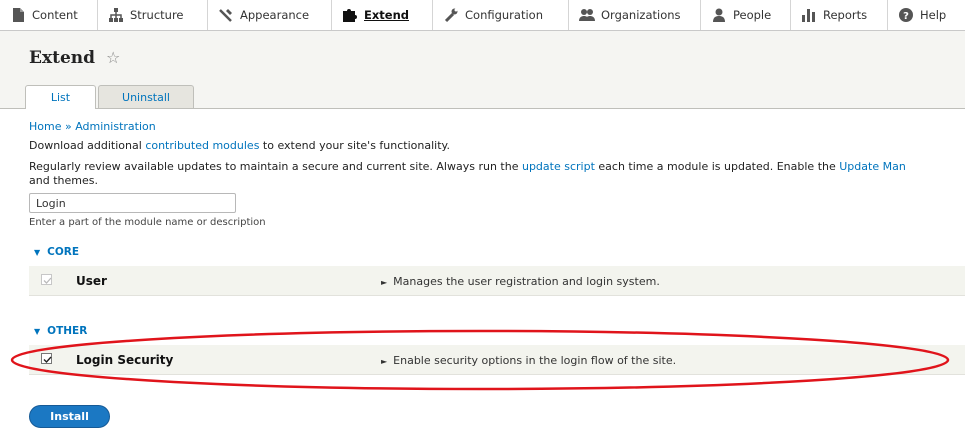 This screenshot has width=965, height=436. What do you see at coordinates (587, 15) in the screenshot?
I see `group-icon` at bounding box center [587, 15].